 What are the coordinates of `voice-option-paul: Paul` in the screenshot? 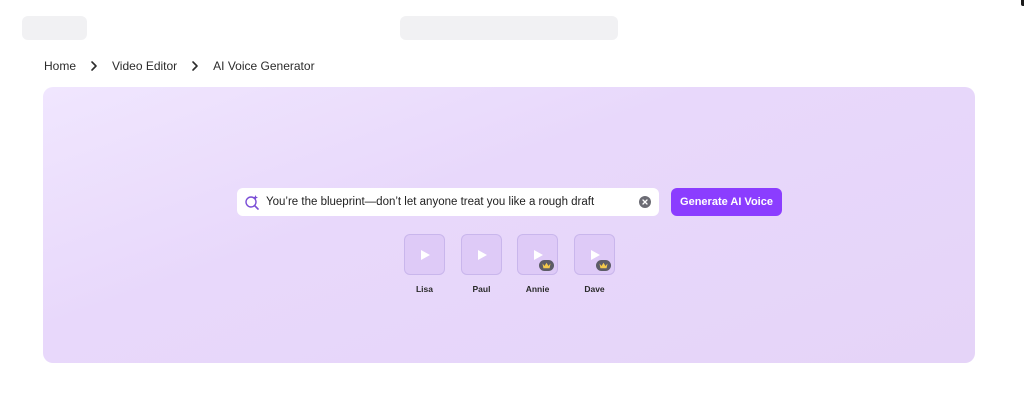 It's located at (481, 264).